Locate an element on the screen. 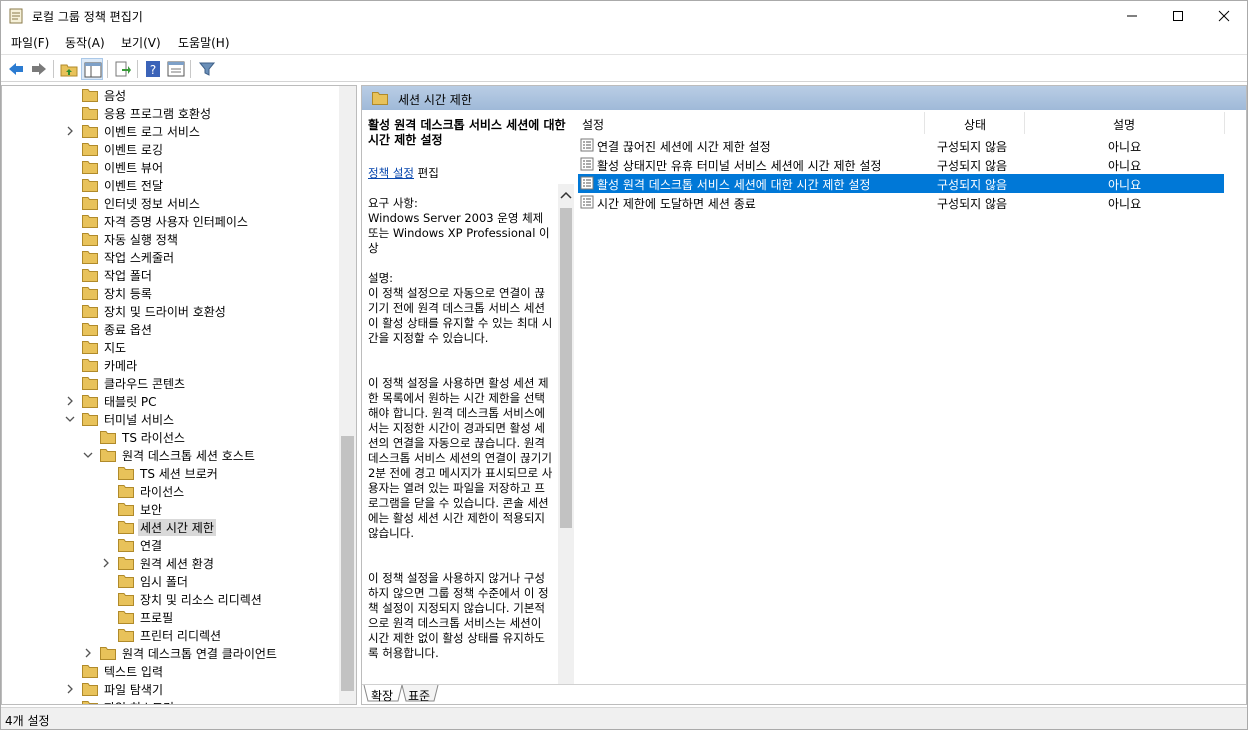 This screenshot has width=1248, height=730. back-button is located at coordinates (16, 69).